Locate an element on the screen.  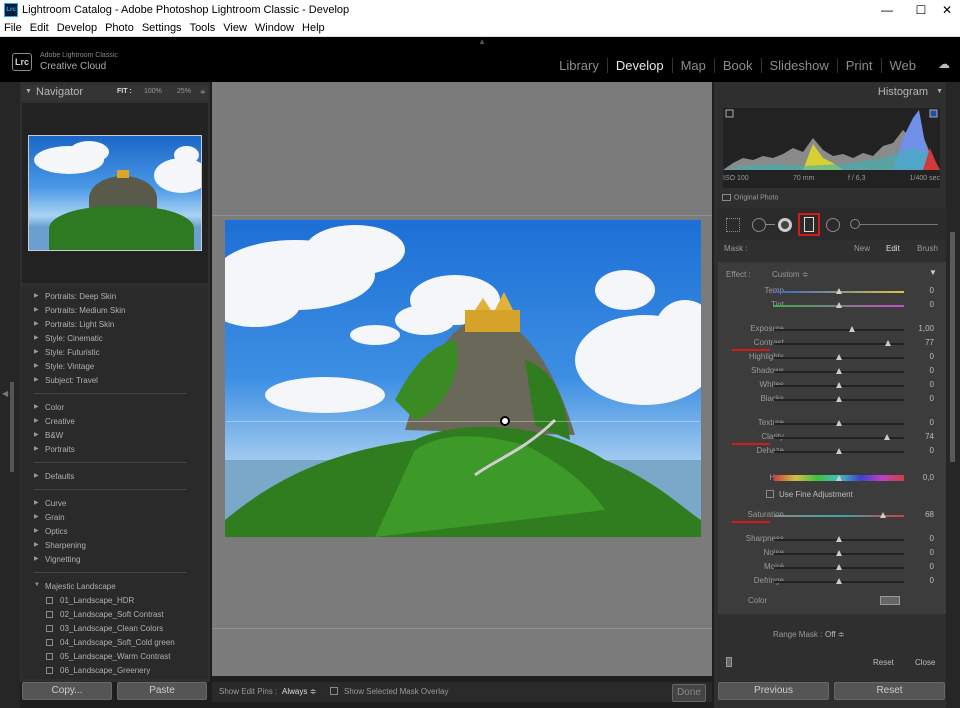
collapse-top-panel-icon: ▲ is located at coordinates (483, 41).